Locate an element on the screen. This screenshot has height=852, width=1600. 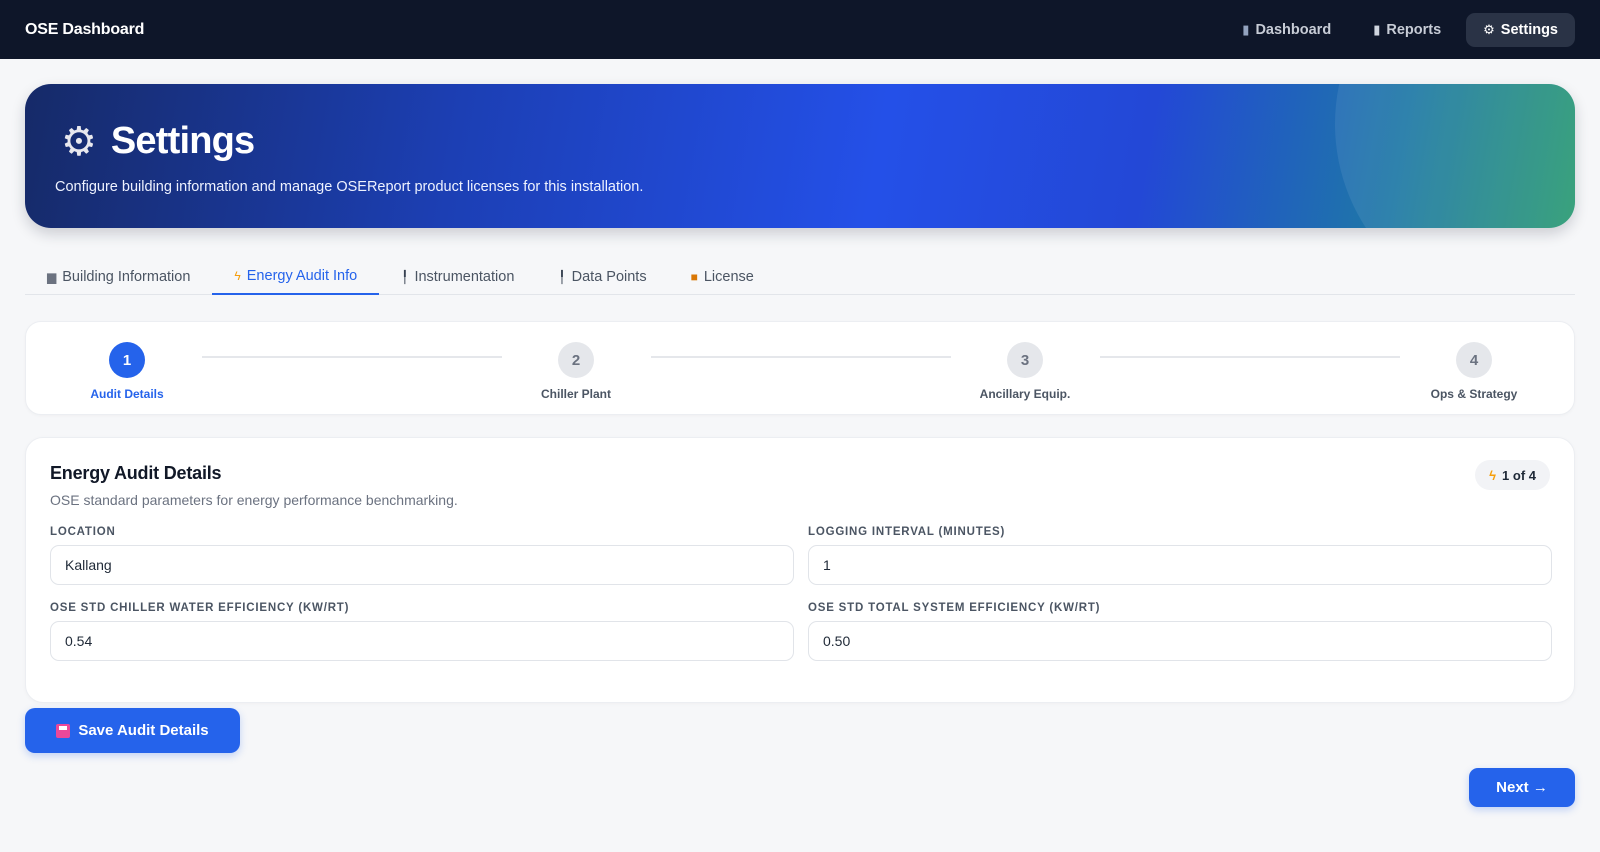
nav-settings: ⚙ Settings is located at coordinates (1520, 29).